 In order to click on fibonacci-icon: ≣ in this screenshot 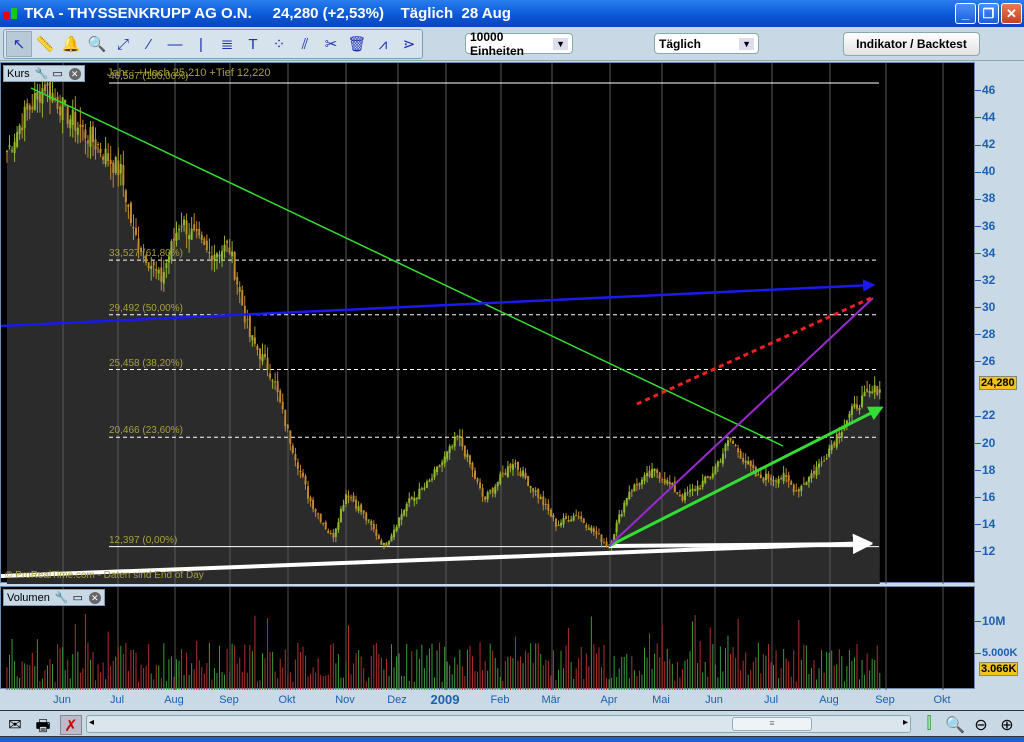, I will do `click(227, 44)`.